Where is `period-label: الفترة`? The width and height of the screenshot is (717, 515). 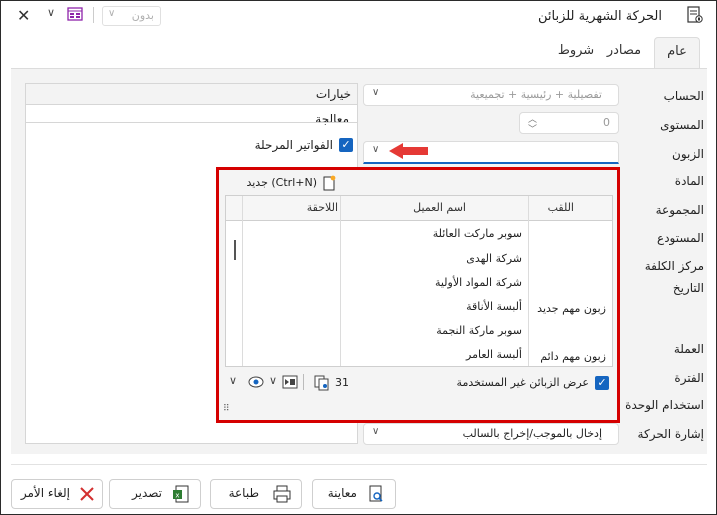
period-label: الفترة is located at coordinates (689, 378).